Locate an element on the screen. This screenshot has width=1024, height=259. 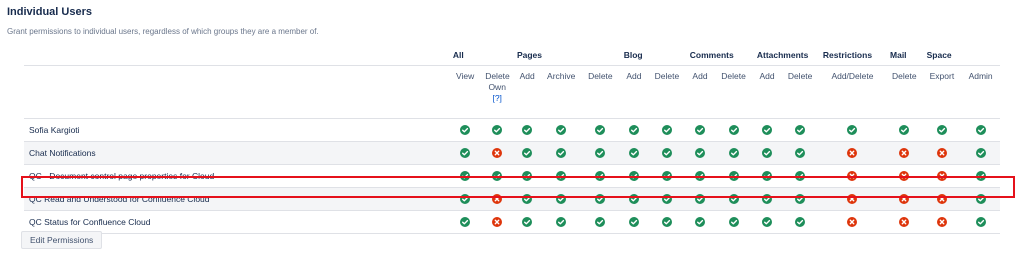
col-attachments-add: Add is located at coordinates (767, 92).